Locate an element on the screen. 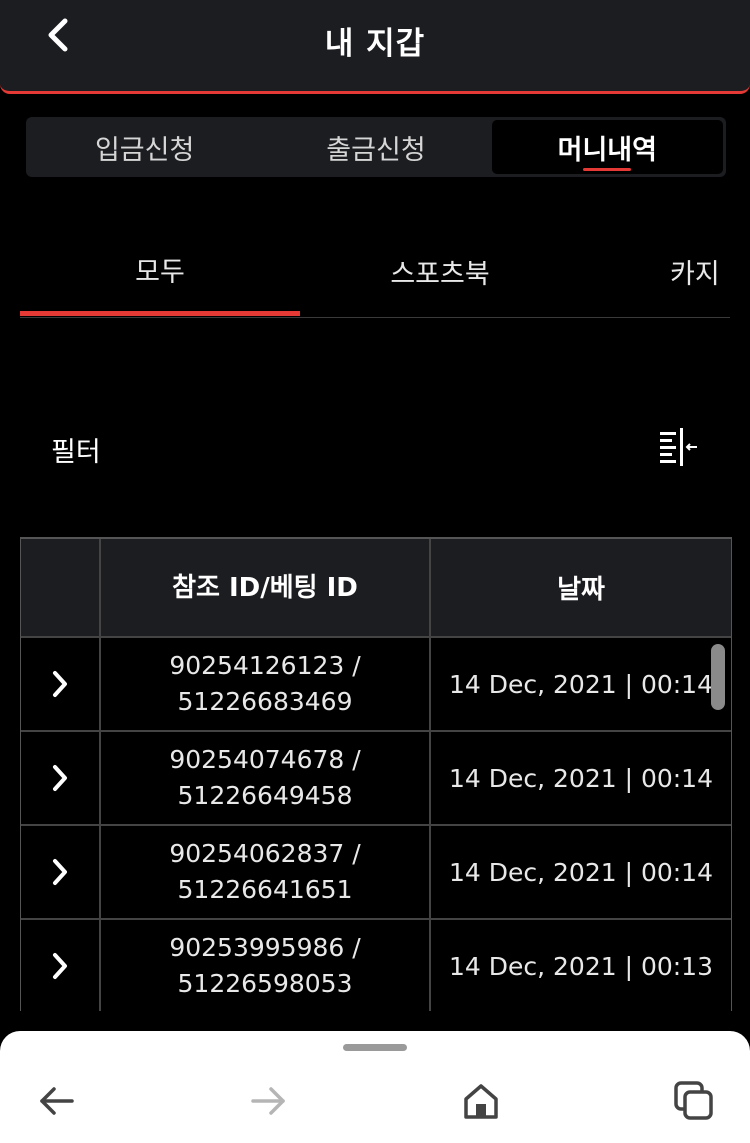  home-icon is located at coordinates (481, 1101).